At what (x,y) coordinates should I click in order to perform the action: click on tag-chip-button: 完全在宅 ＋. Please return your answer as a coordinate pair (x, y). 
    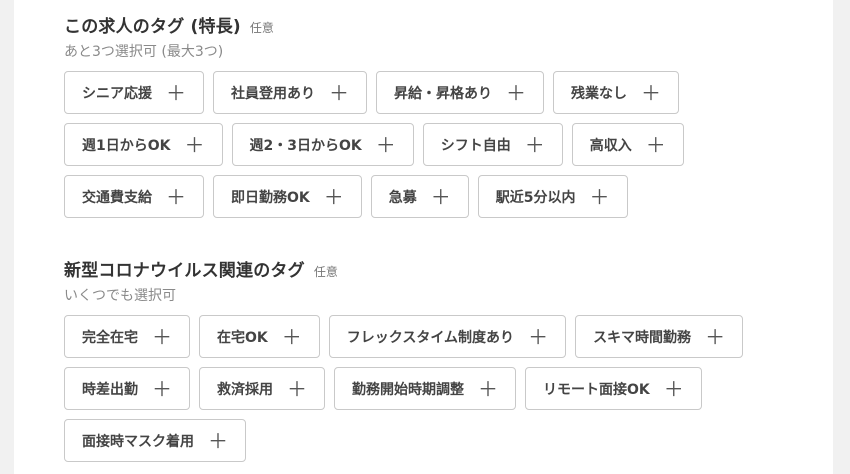
    Looking at the image, I should click on (127, 336).